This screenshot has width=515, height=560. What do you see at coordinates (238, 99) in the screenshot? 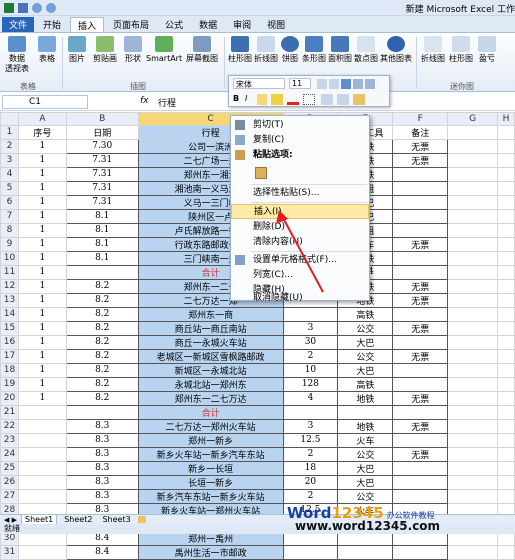
I see `bold-icon: B` at bounding box center [238, 99].